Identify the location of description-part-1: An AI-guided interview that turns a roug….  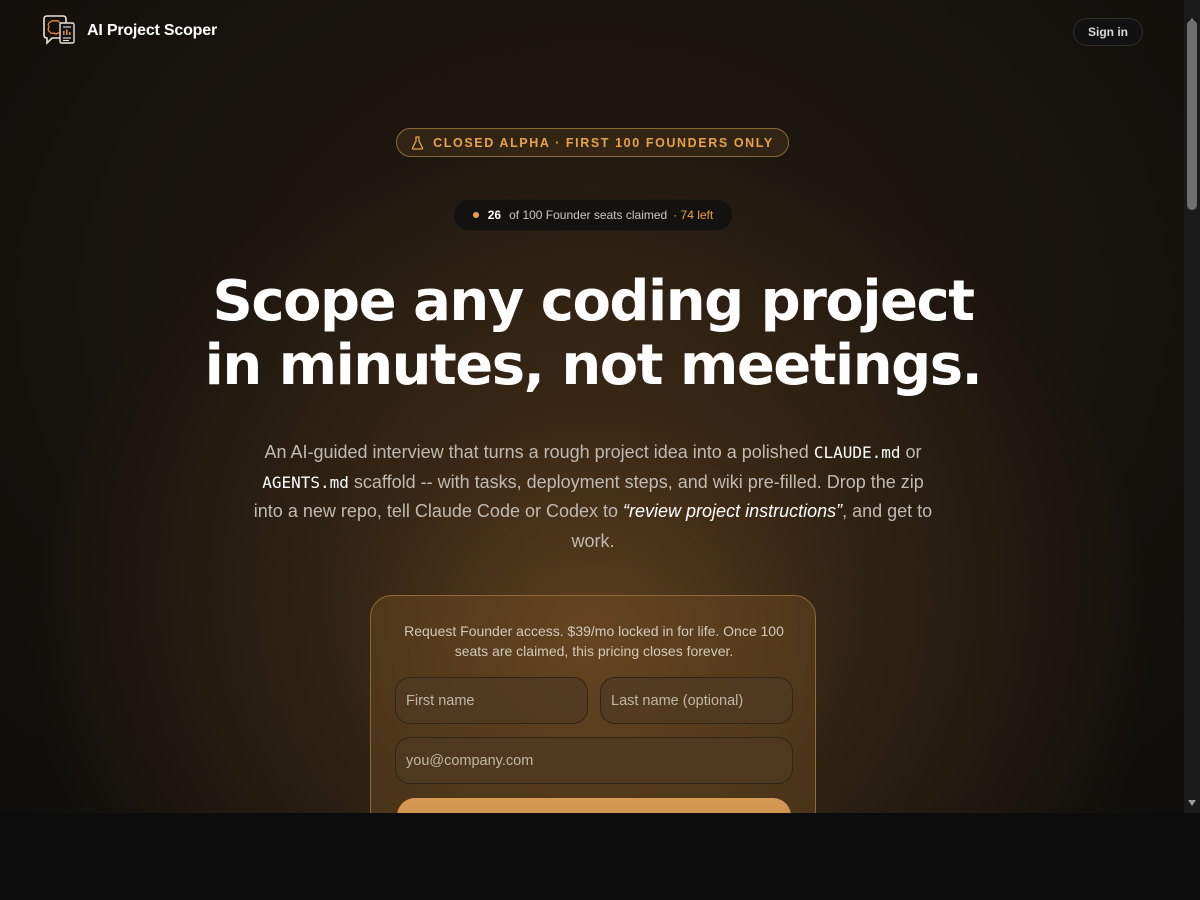
(539, 452).